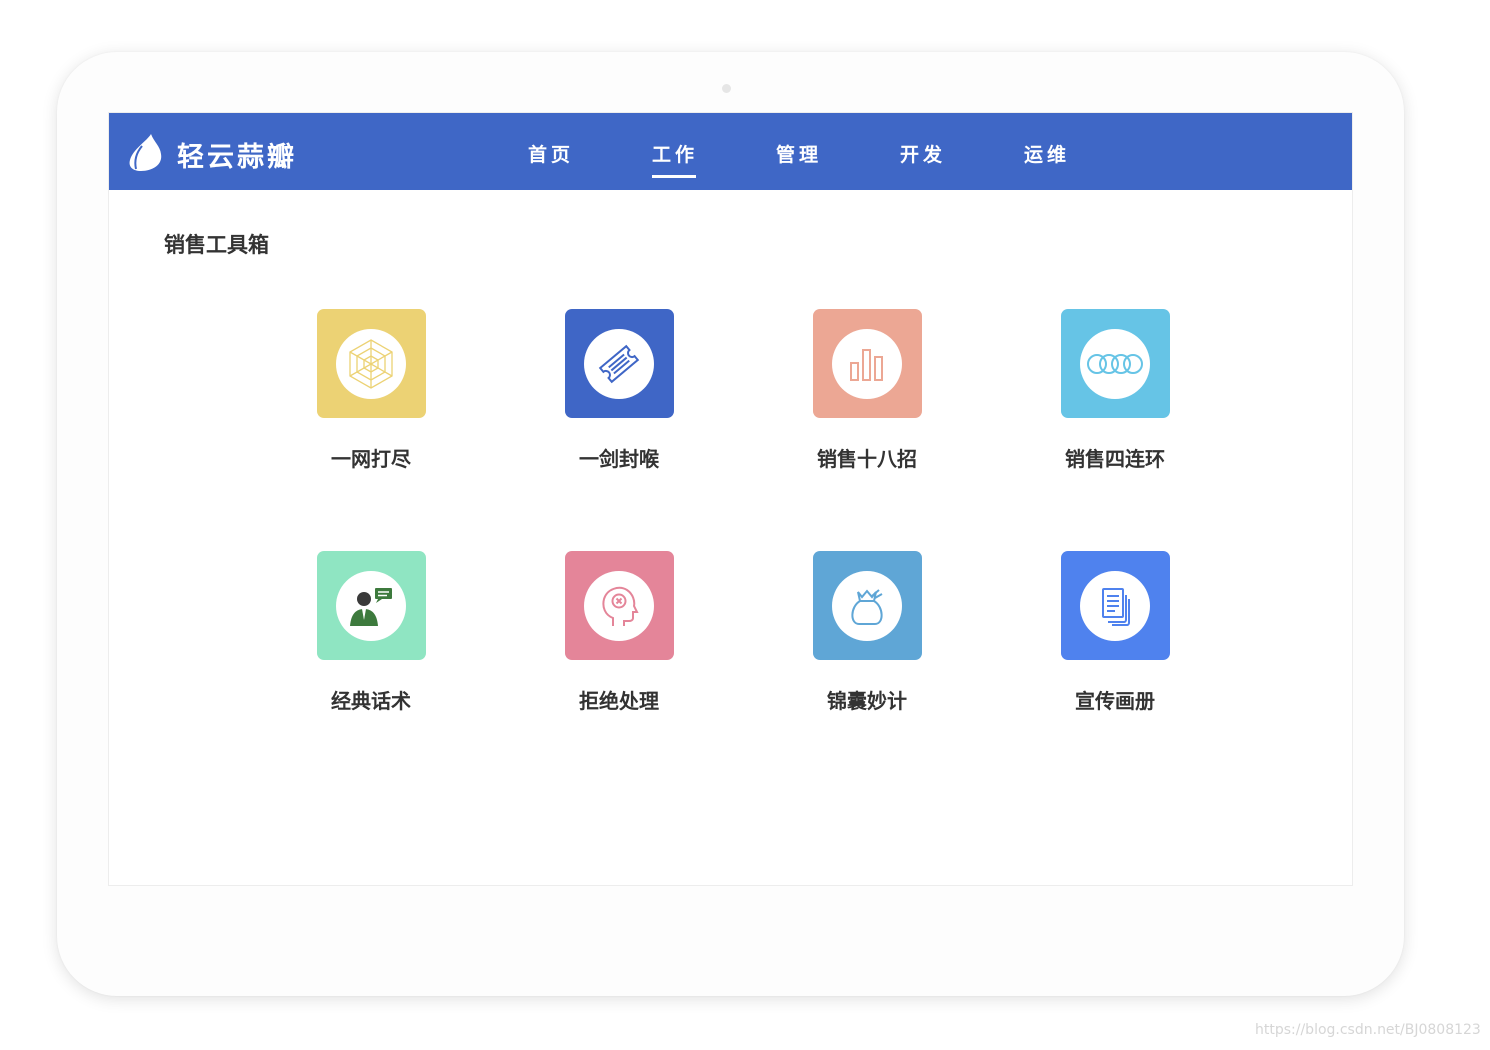 This screenshot has height=1050, width=1490. I want to click on speaker-person-icon, so click(371, 606).